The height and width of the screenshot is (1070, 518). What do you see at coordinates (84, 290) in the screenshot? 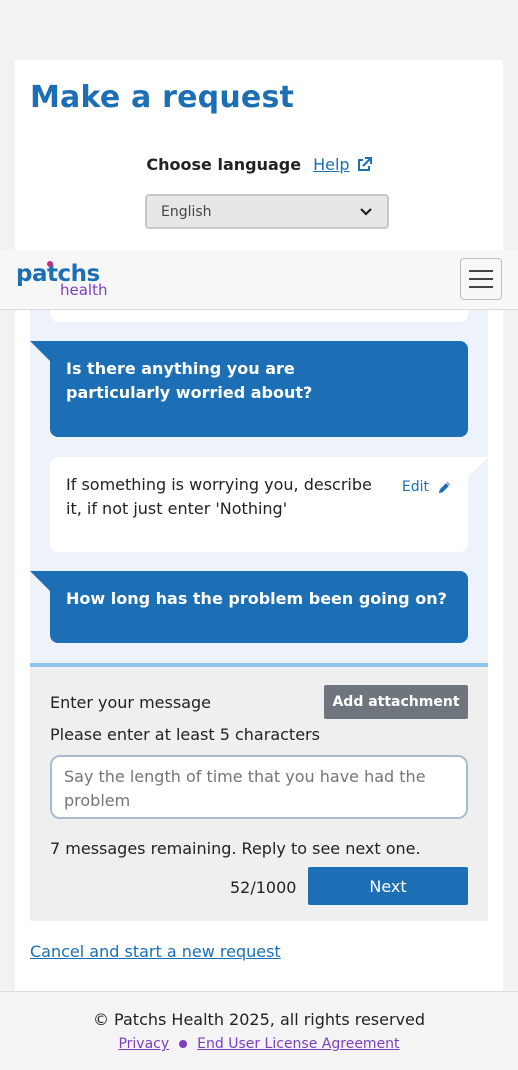
I see `logo-text-health: health` at bounding box center [84, 290].